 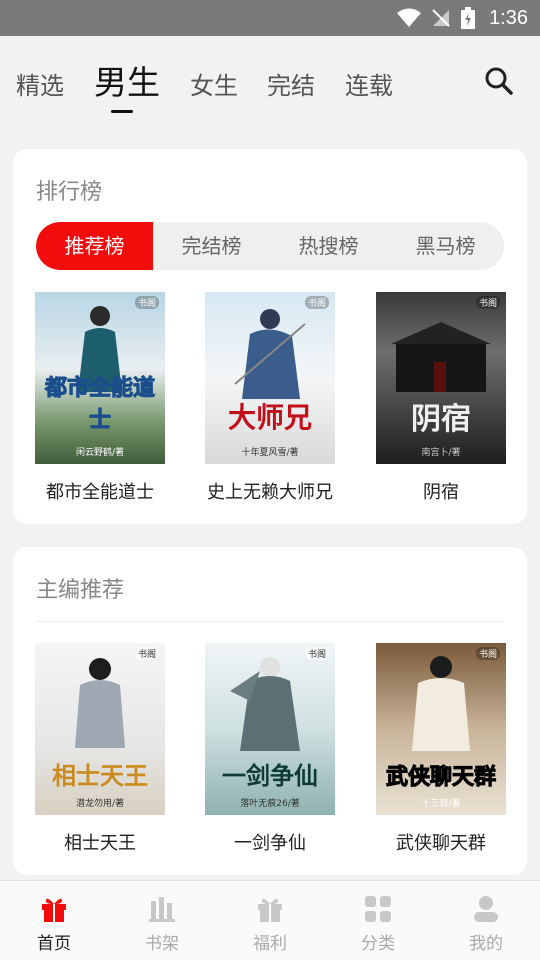 I want to click on category-nav: 精选 男生 女生 完结 连载, so click(x=270, y=82).